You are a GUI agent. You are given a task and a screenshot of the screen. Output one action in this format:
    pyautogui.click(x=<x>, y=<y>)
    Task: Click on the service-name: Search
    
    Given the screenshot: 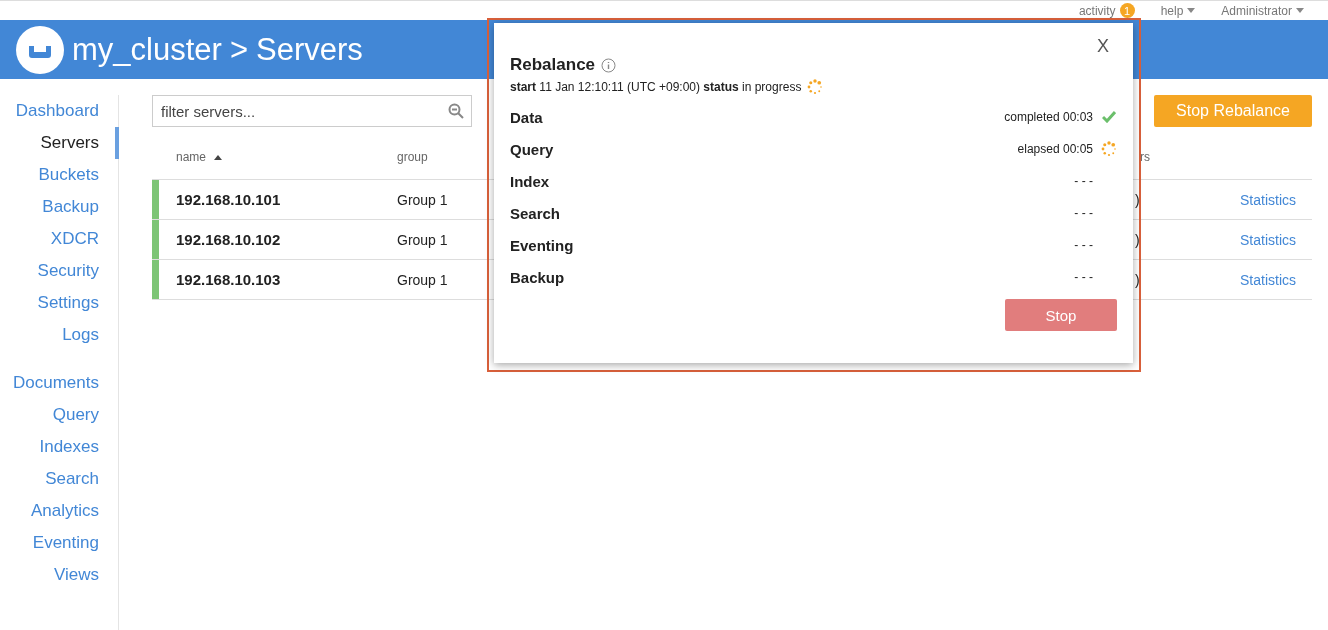 What is the action you would take?
    pyautogui.click(x=535, y=213)
    